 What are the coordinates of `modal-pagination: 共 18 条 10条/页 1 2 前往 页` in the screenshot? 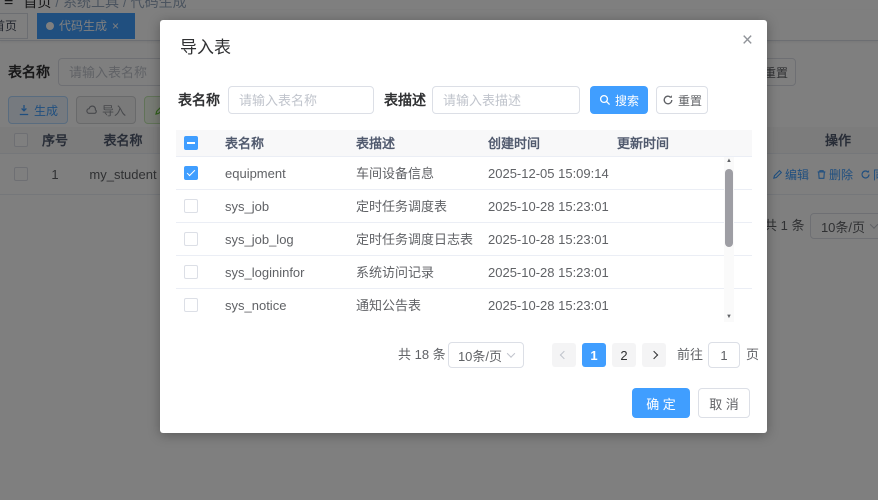 It's located at (463, 355).